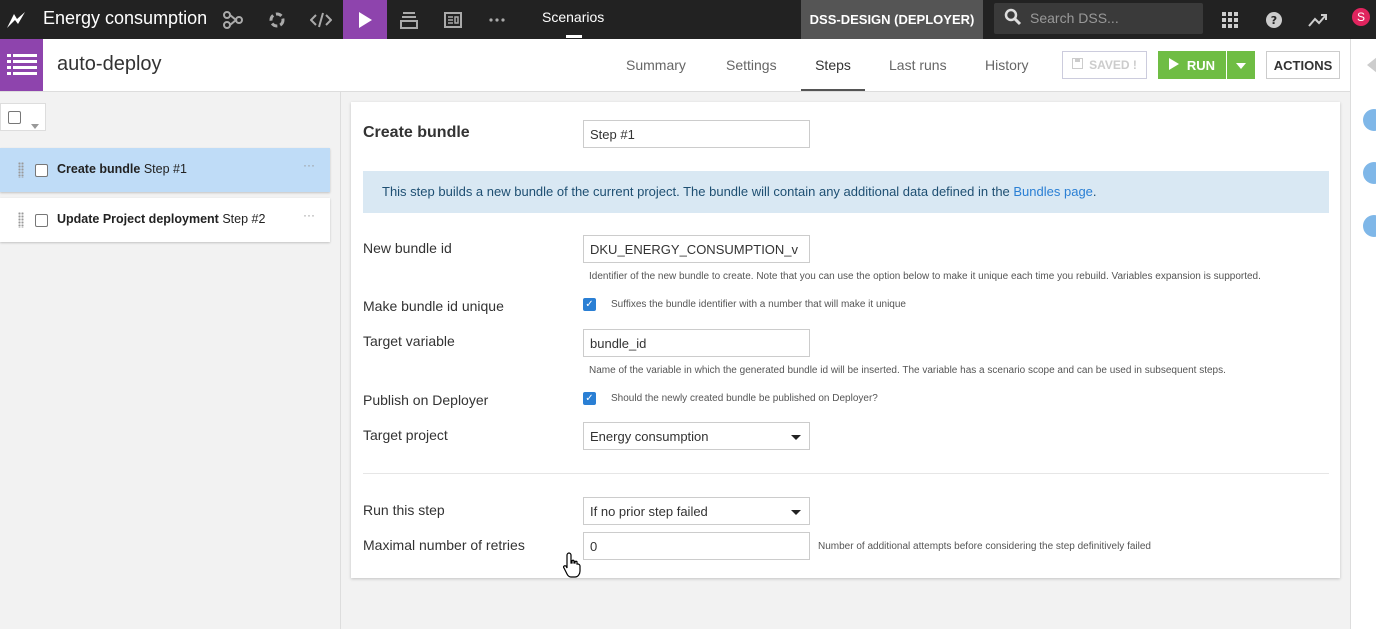 The image size is (1376, 629). Describe the element at coordinates (405, 435) in the screenshot. I see `target-project-label: Target project` at that location.